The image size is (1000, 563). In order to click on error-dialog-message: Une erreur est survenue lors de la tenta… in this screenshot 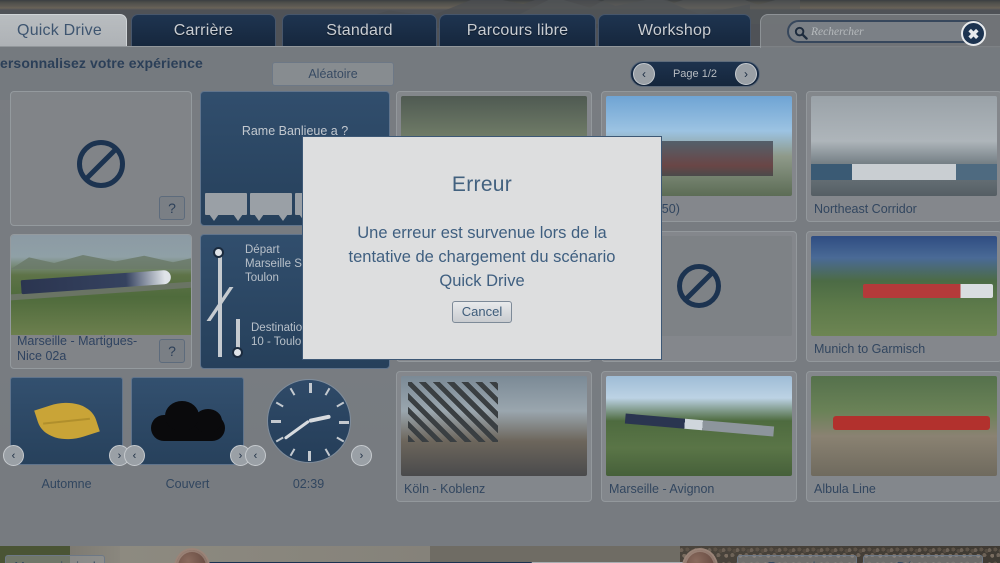, I will do `click(482, 257)`.